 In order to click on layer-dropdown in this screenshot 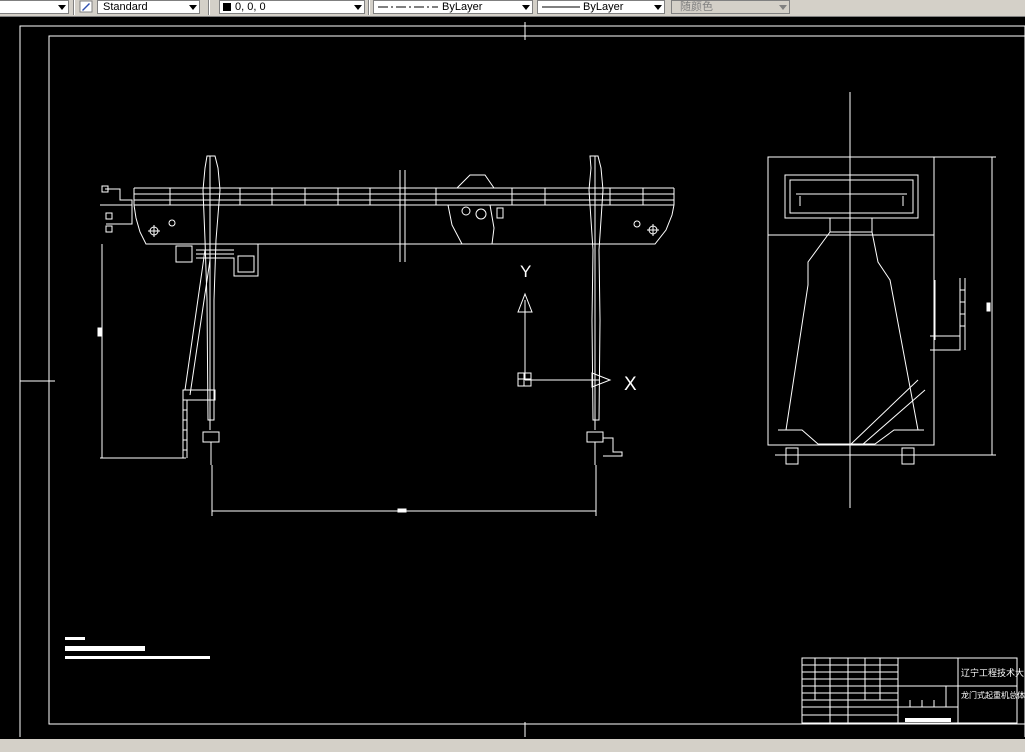, I will do `click(34, 7)`.